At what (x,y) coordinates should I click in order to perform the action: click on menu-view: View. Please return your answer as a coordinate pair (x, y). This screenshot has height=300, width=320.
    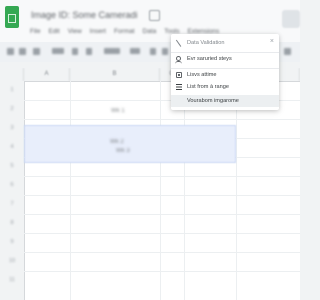
    Looking at the image, I should click on (75, 32).